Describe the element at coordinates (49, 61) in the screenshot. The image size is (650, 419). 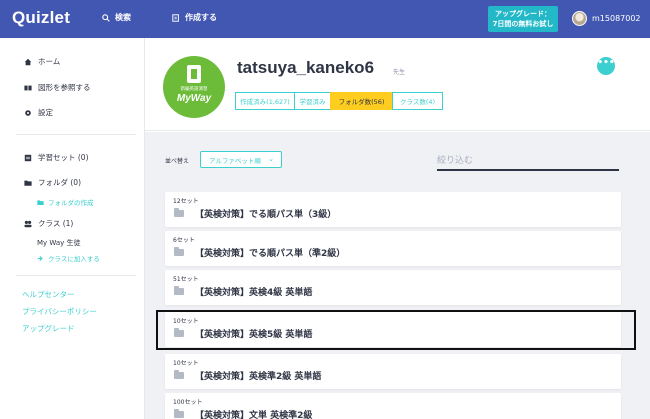
I see `sidebar-item-home-label: ホーム` at that location.